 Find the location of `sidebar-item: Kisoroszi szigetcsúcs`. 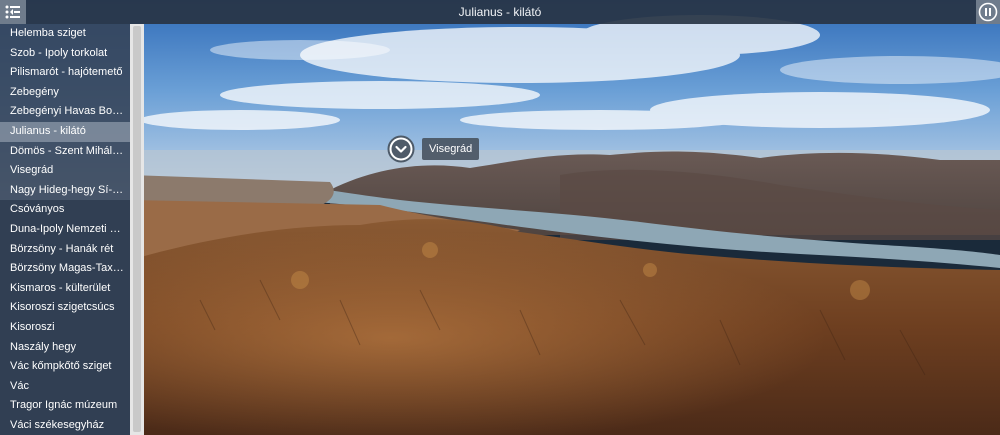

sidebar-item: Kisoroszi szigetcsúcs is located at coordinates (65, 308).